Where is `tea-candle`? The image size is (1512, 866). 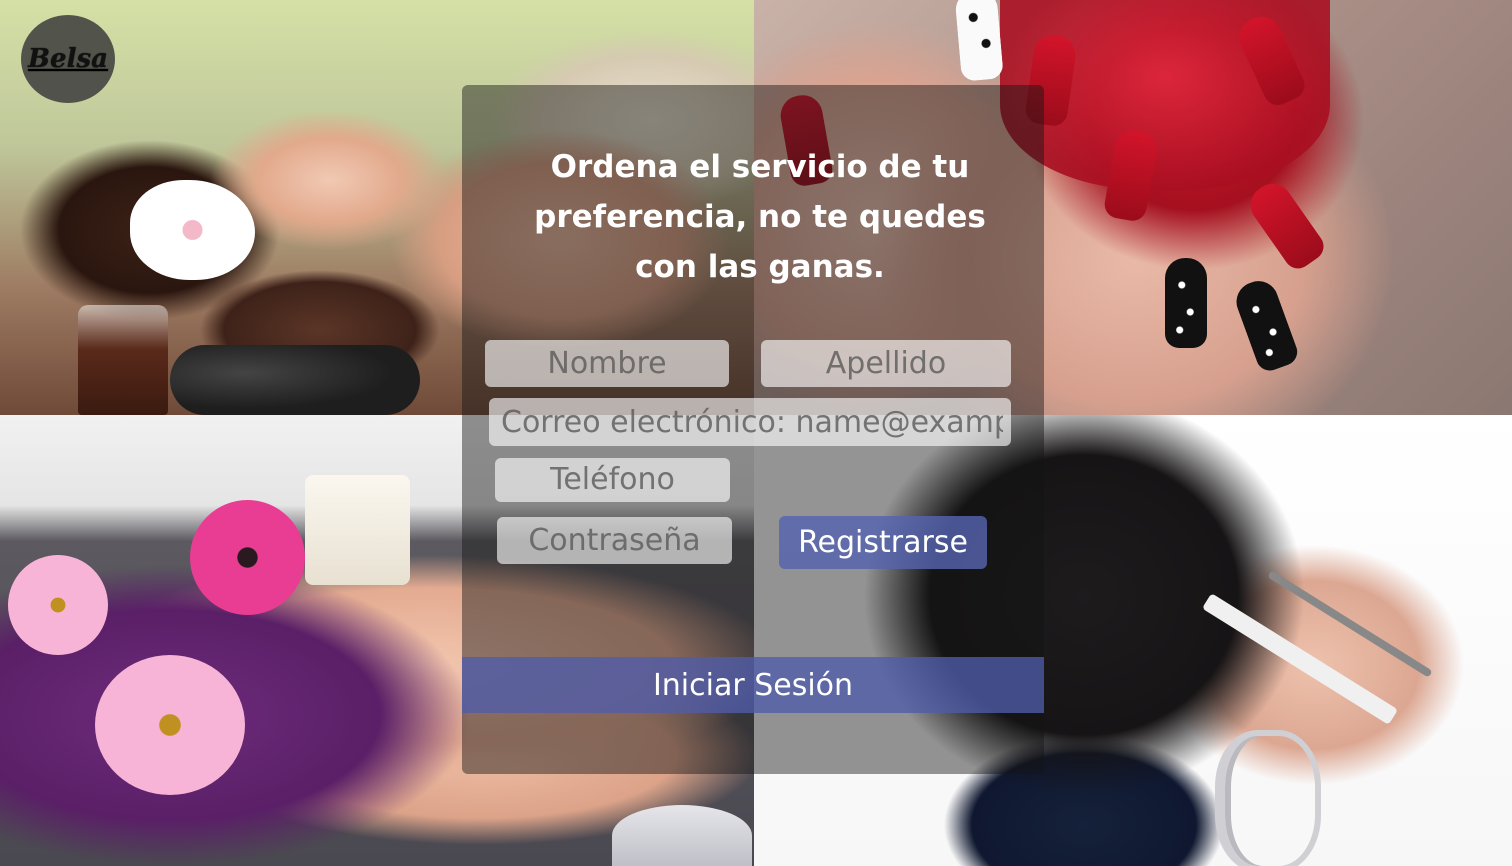 tea-candle is located at coordinates (682, 835).